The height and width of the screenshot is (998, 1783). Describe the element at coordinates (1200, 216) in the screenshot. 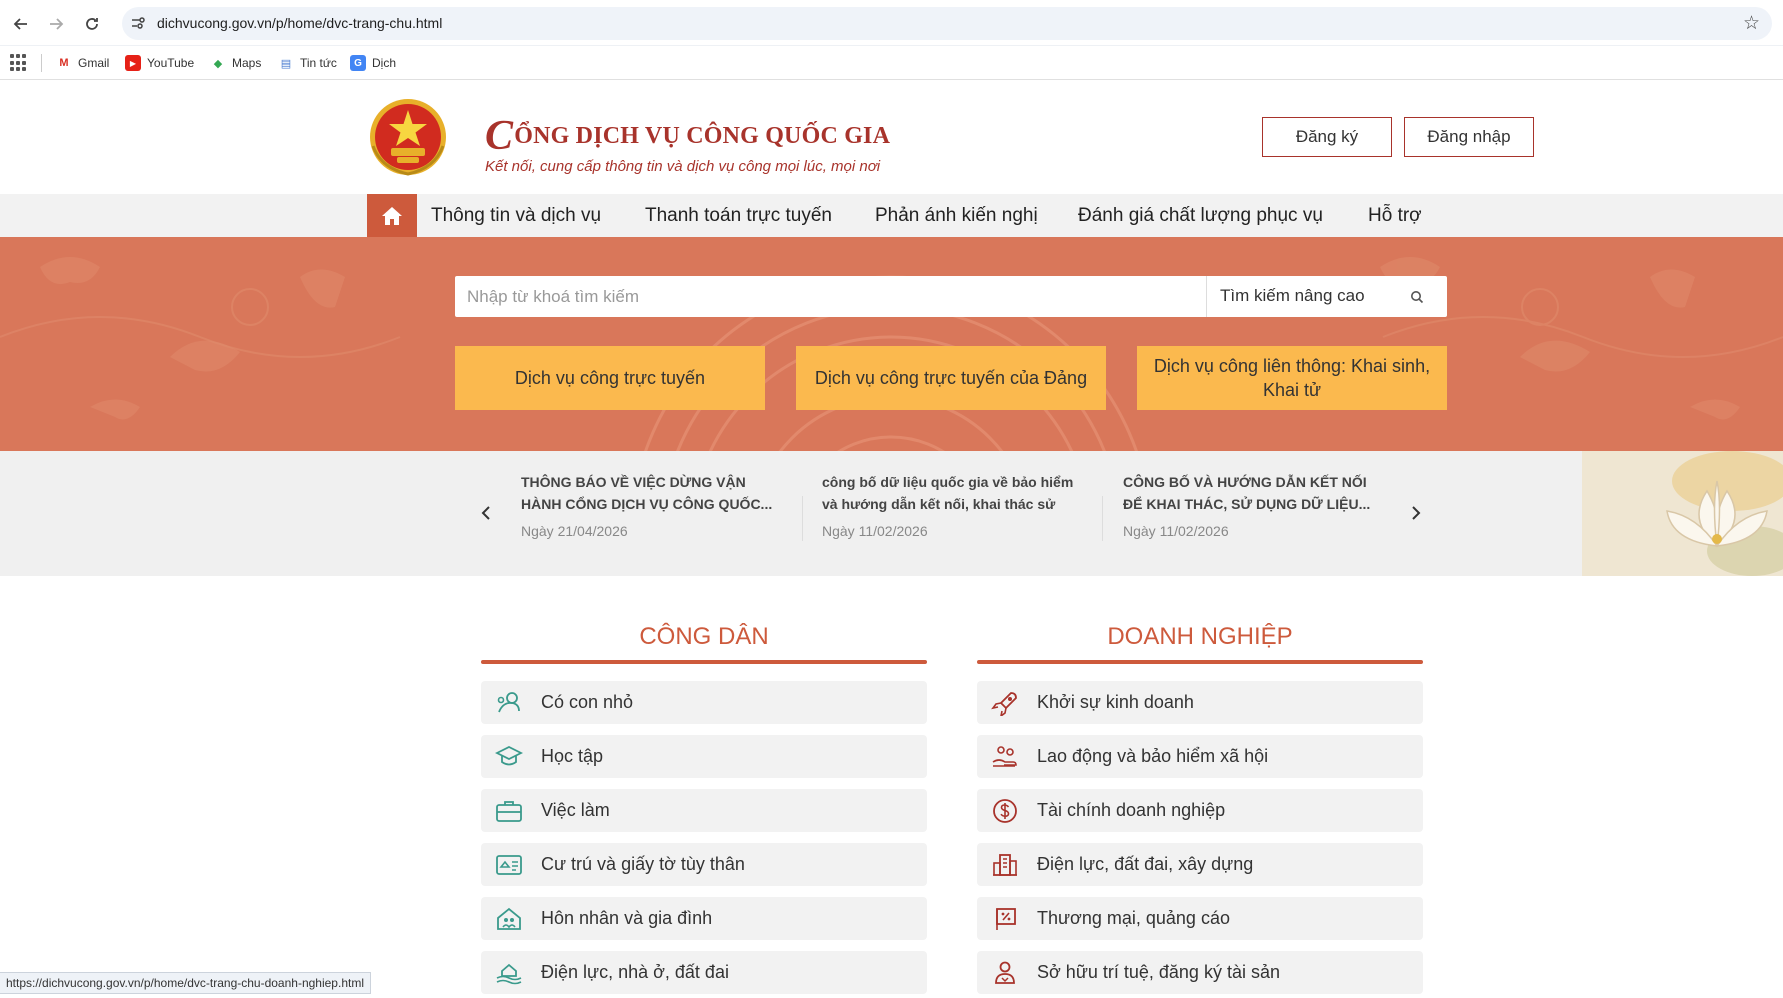

I see `nav-item-service-quality: Đánh giá chất lượng phục vụ` at that location.